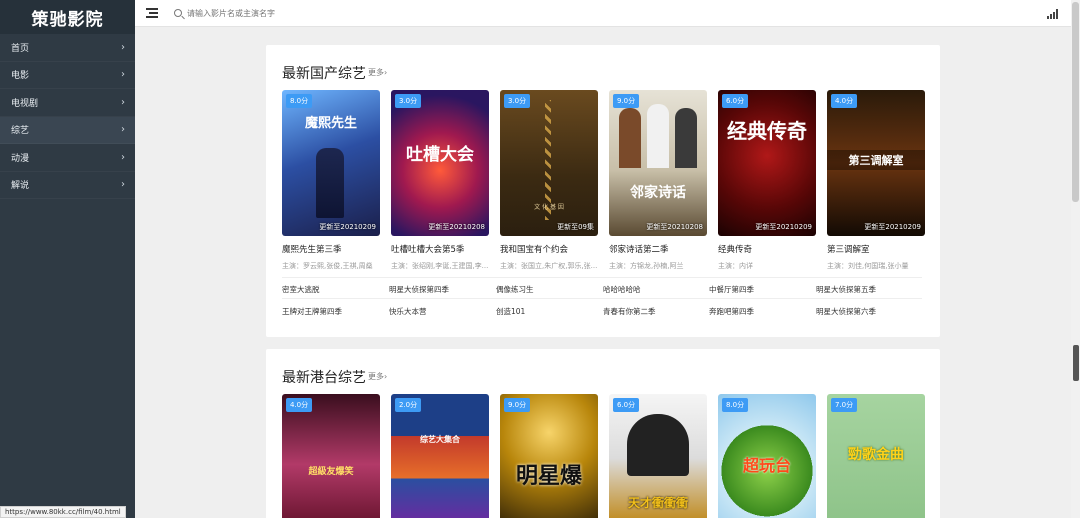 This screenshot has height=518, width=1080. I want to click on sidebar-item-movies: 电影 ›, so click(67, 75).